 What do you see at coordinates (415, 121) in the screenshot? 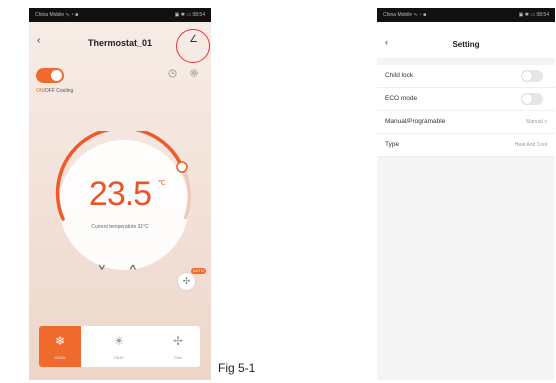
I see `setting-label: Manual/Programable` at bounding box center [415, 121].